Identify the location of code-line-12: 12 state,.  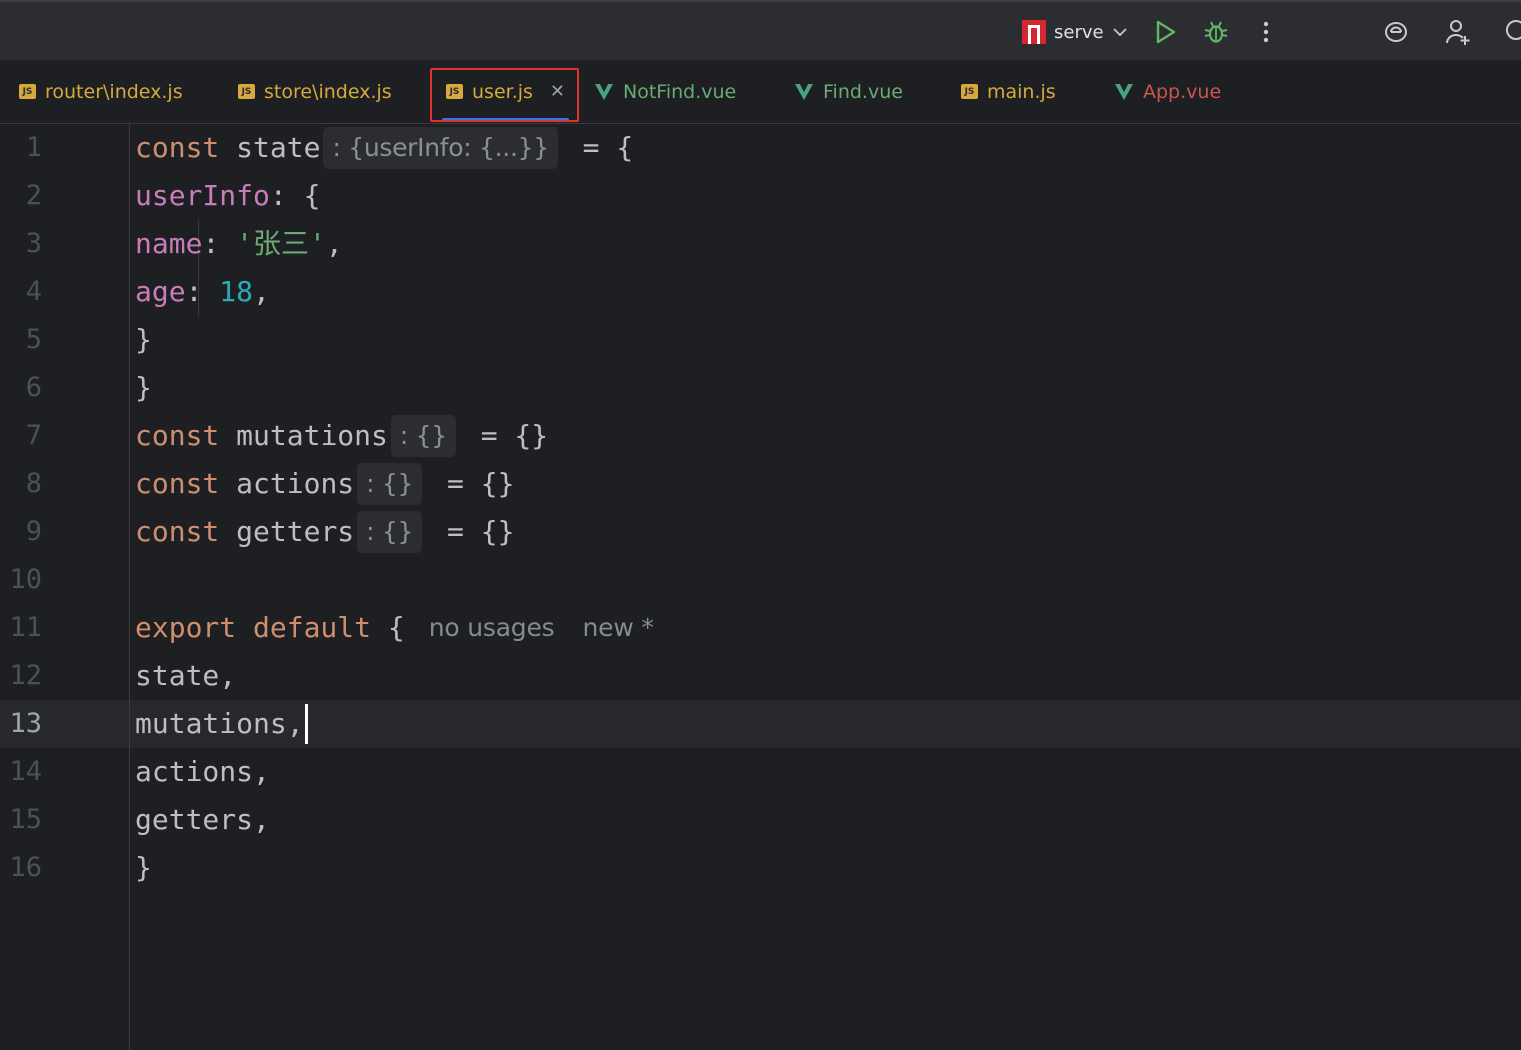
(760, 676).